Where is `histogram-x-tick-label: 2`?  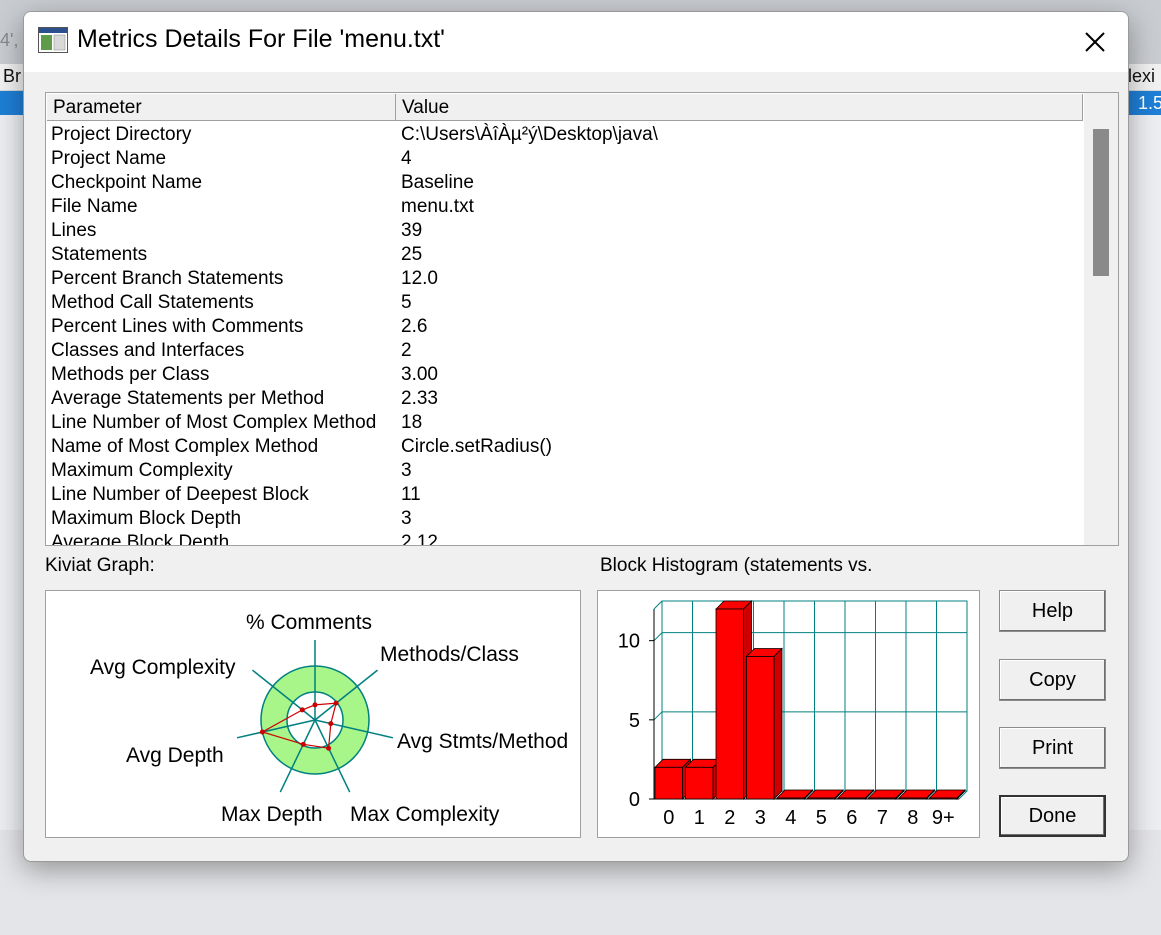 histogram-x-tick-label: 2 is located at coordinates (729, 818).